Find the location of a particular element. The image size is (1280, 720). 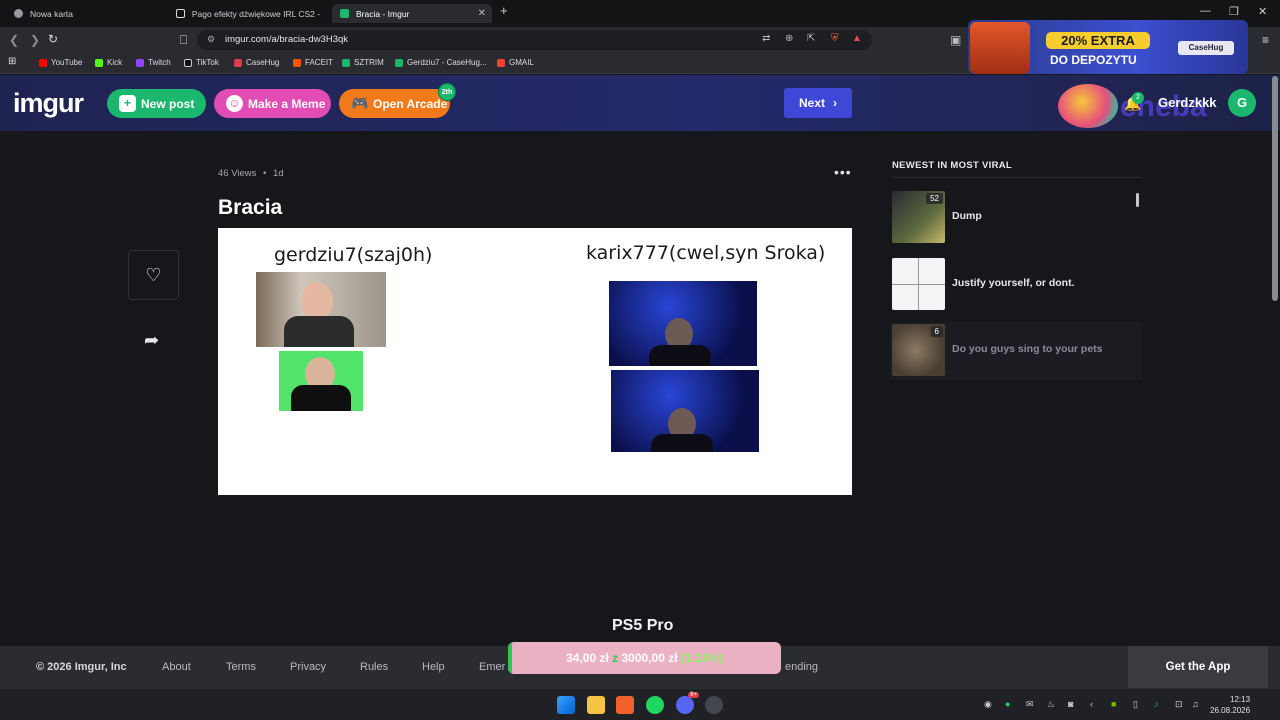

brave-rewards-icon: ▲ is located at coordinates (857, 38).